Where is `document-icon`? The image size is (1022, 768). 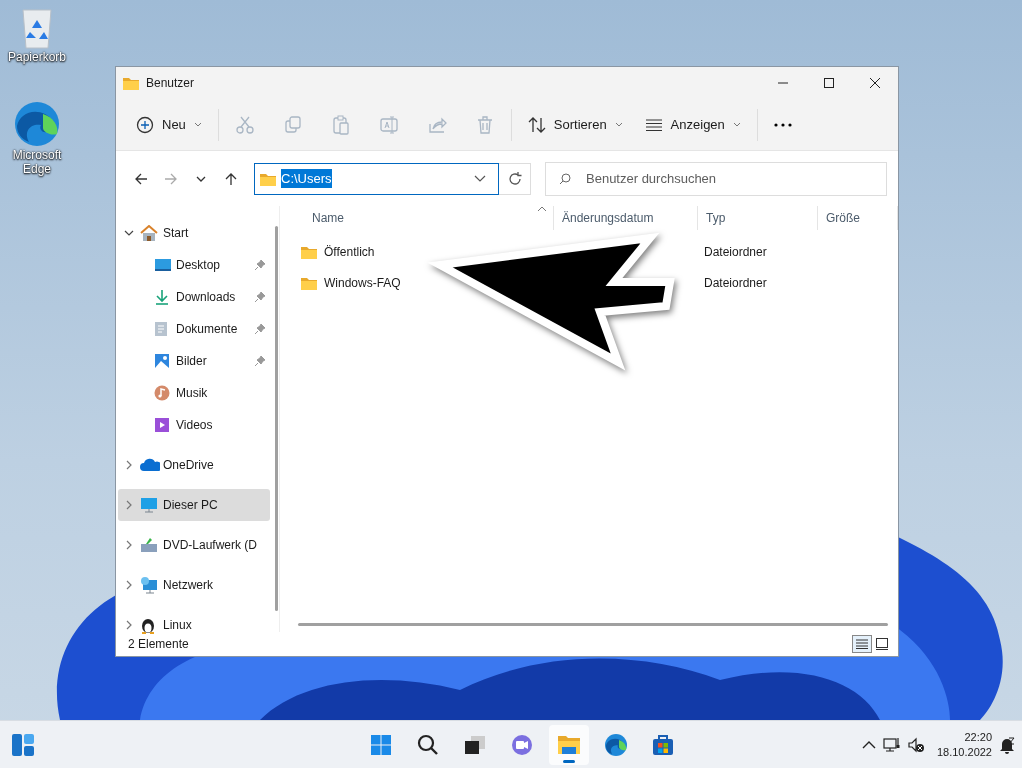 document-icon is located at coordinates (161, 329).